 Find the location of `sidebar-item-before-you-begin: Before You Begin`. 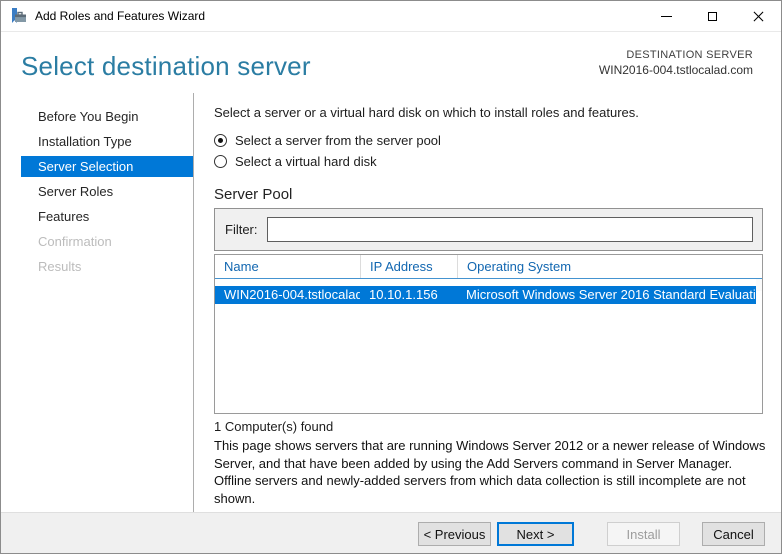

sidebar-item-before-you-begin: Before You Begin is located at coordinates (107, 116).